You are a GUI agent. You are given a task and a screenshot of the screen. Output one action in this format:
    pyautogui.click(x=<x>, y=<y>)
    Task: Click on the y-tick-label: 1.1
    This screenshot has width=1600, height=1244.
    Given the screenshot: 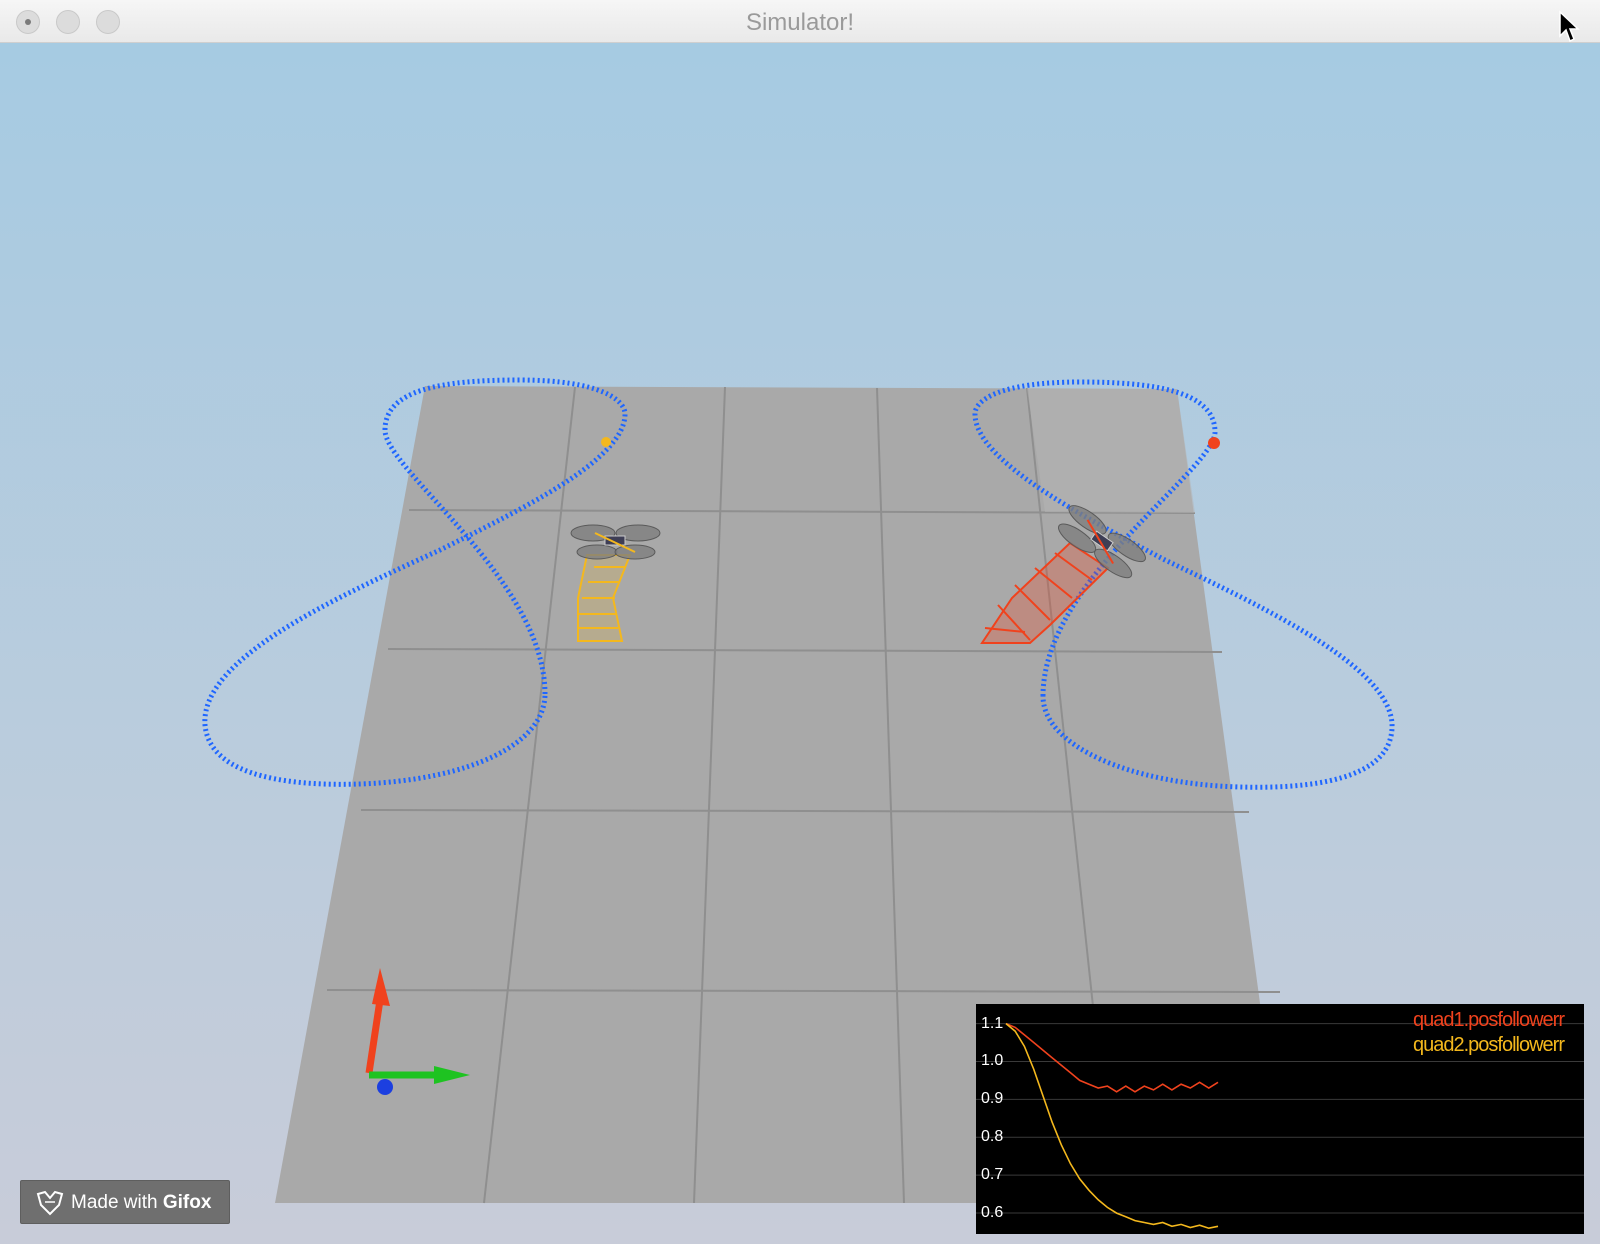 What is the action you would take?
    pyautogui.click(x=992, y=1023)
    